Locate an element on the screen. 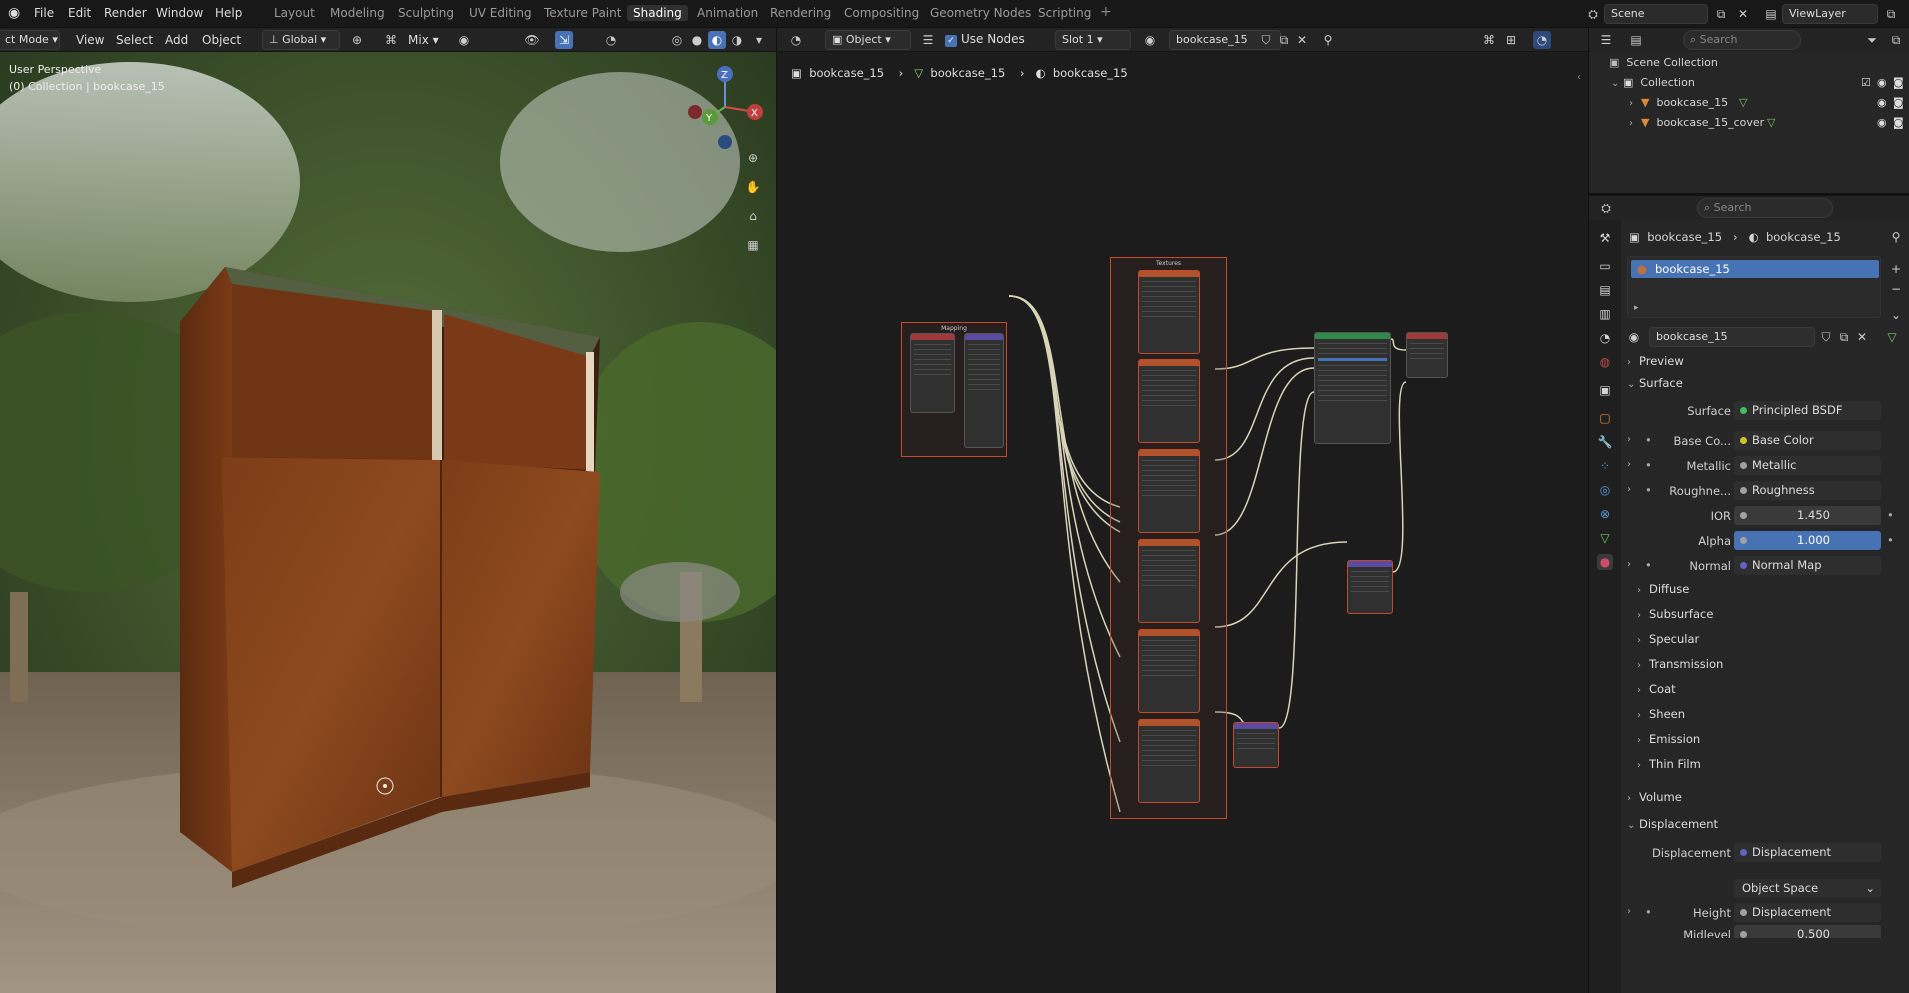 The image size is (1909, 993). scene-tab-icon: ◔ is located at coordinates (1605, 338).